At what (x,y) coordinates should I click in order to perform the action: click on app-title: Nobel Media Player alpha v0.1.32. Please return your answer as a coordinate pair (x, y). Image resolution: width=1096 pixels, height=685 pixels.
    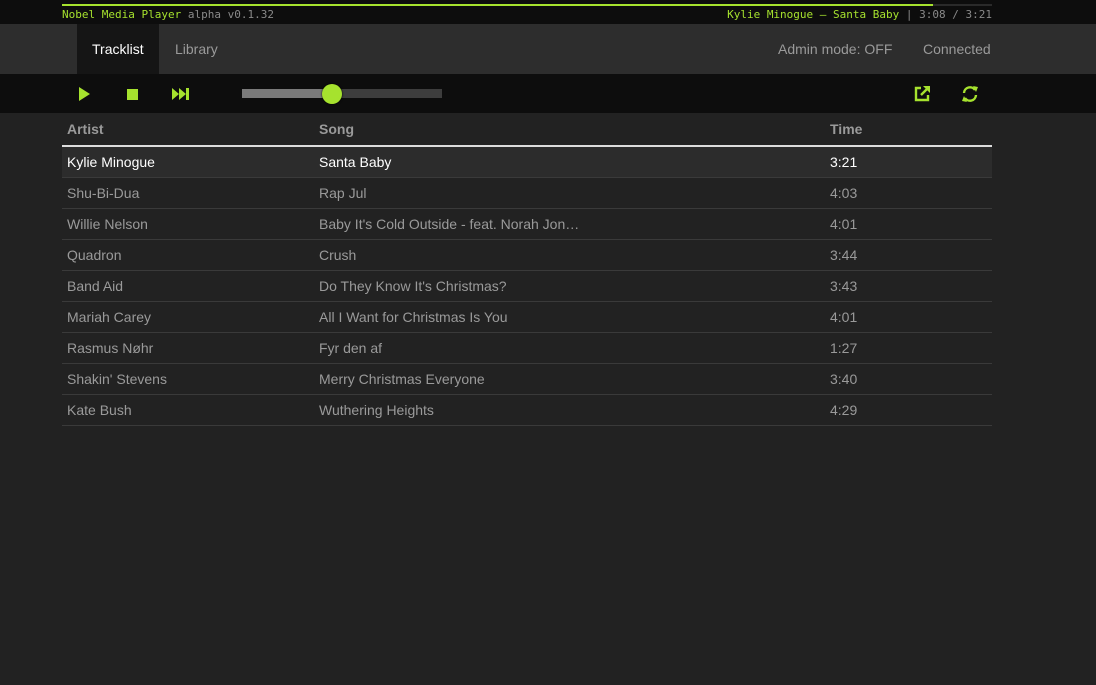
    Looking at the image, I should click on (168, 14).